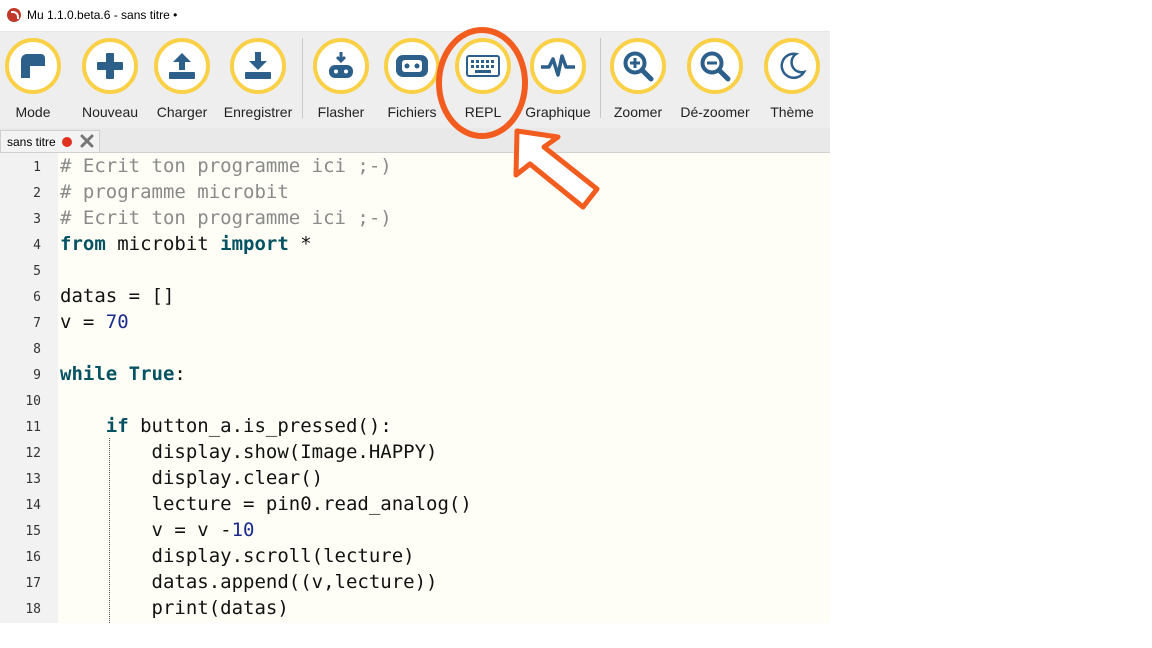 The image size is (1152, 648). What do you see at coordinates (174, 608) in the screenshot?
I see `code-text: print(datas)` at bounding box center [174, 608].